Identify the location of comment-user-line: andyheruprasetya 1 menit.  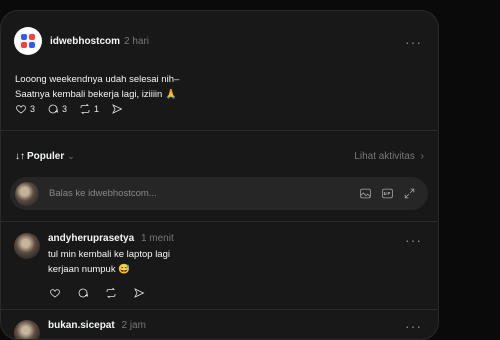
(111, 238).